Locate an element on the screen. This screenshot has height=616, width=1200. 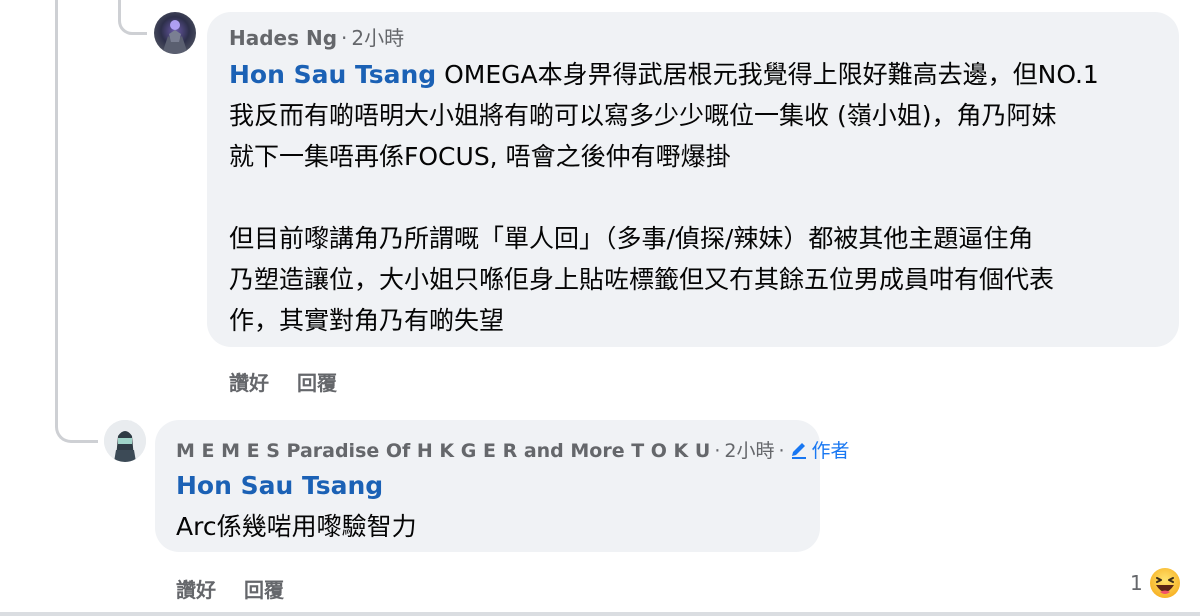
comment-line: 但目前嚟講角乃所謂嘅「單人回」（多事/偵探/辣妹）都被其他主題逼住角 is located at coordinates (631, 238).